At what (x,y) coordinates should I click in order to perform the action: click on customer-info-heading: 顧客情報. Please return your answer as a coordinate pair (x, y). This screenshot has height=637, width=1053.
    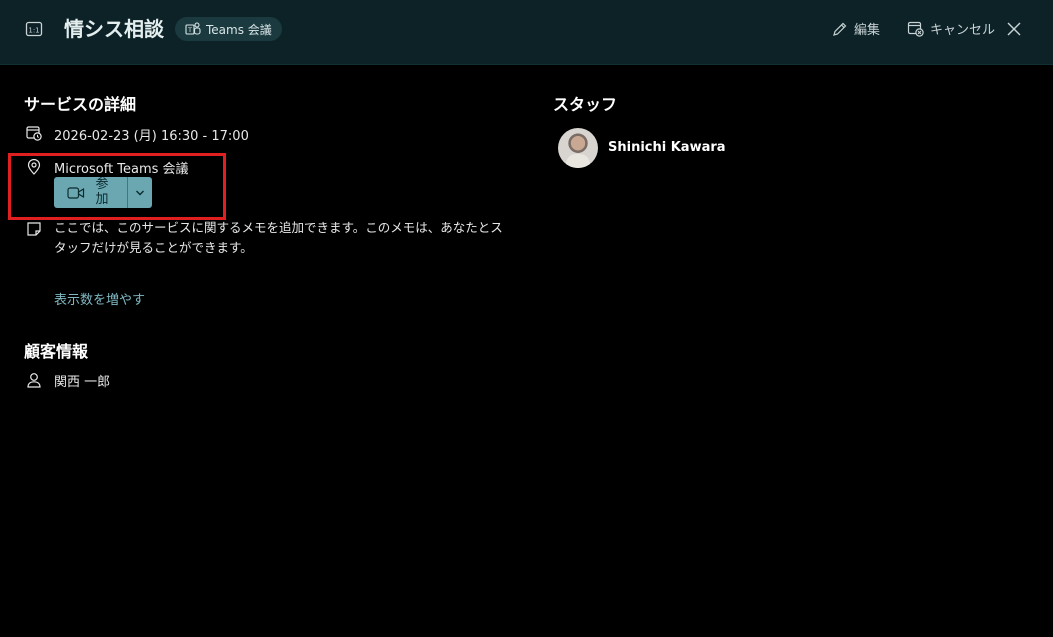
    Looking at the image, I should click on (56, 351).